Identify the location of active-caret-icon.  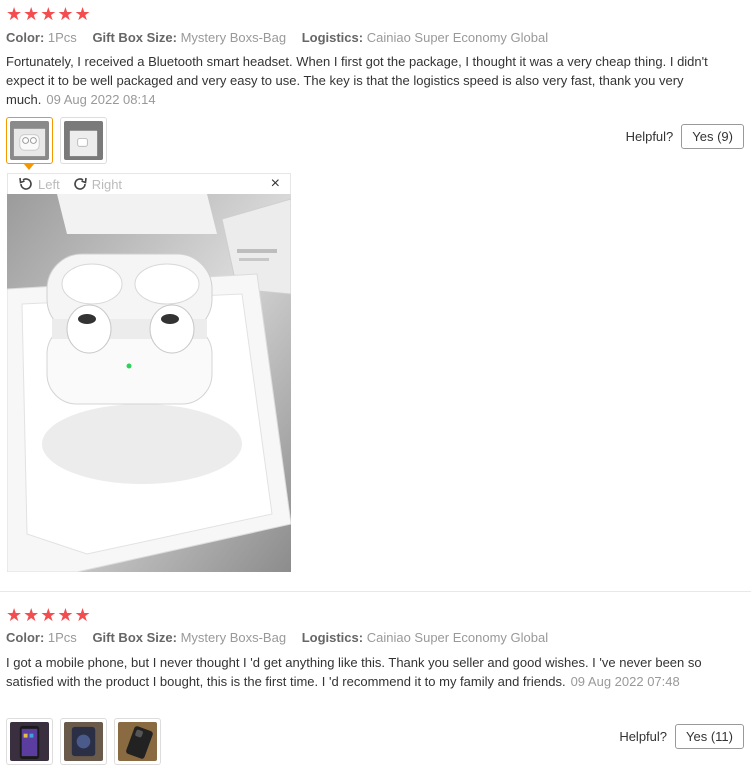
(29, 167).